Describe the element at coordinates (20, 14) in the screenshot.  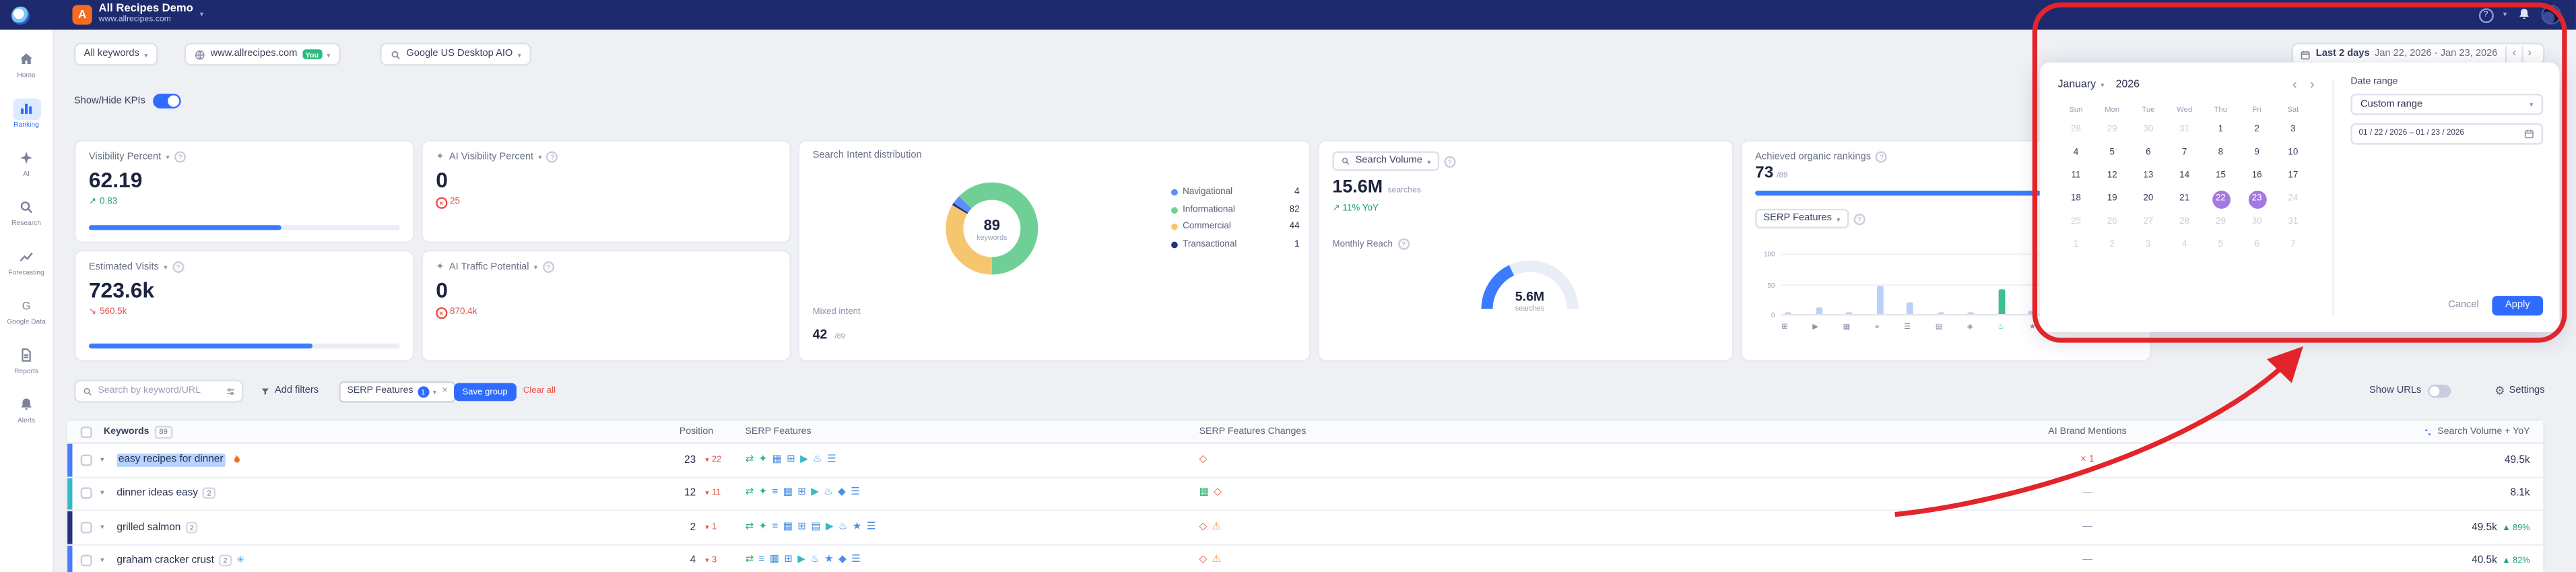
I see `brand-logo-icon` at that location.